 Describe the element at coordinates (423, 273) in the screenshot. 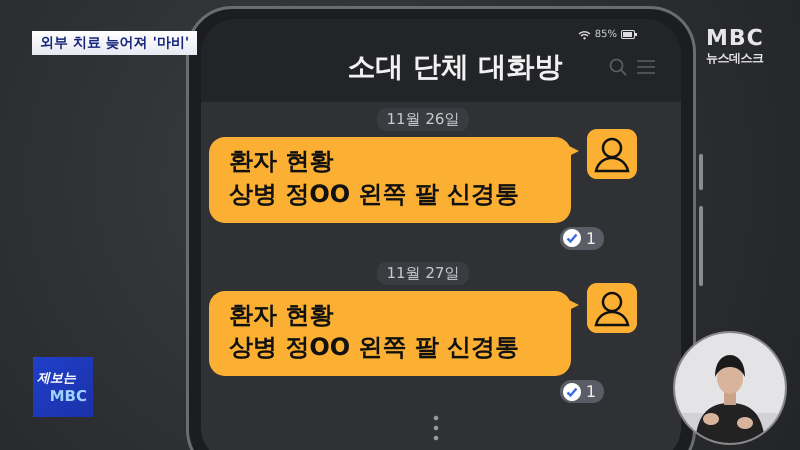

I see `date-label: 11월 27일` at that location.